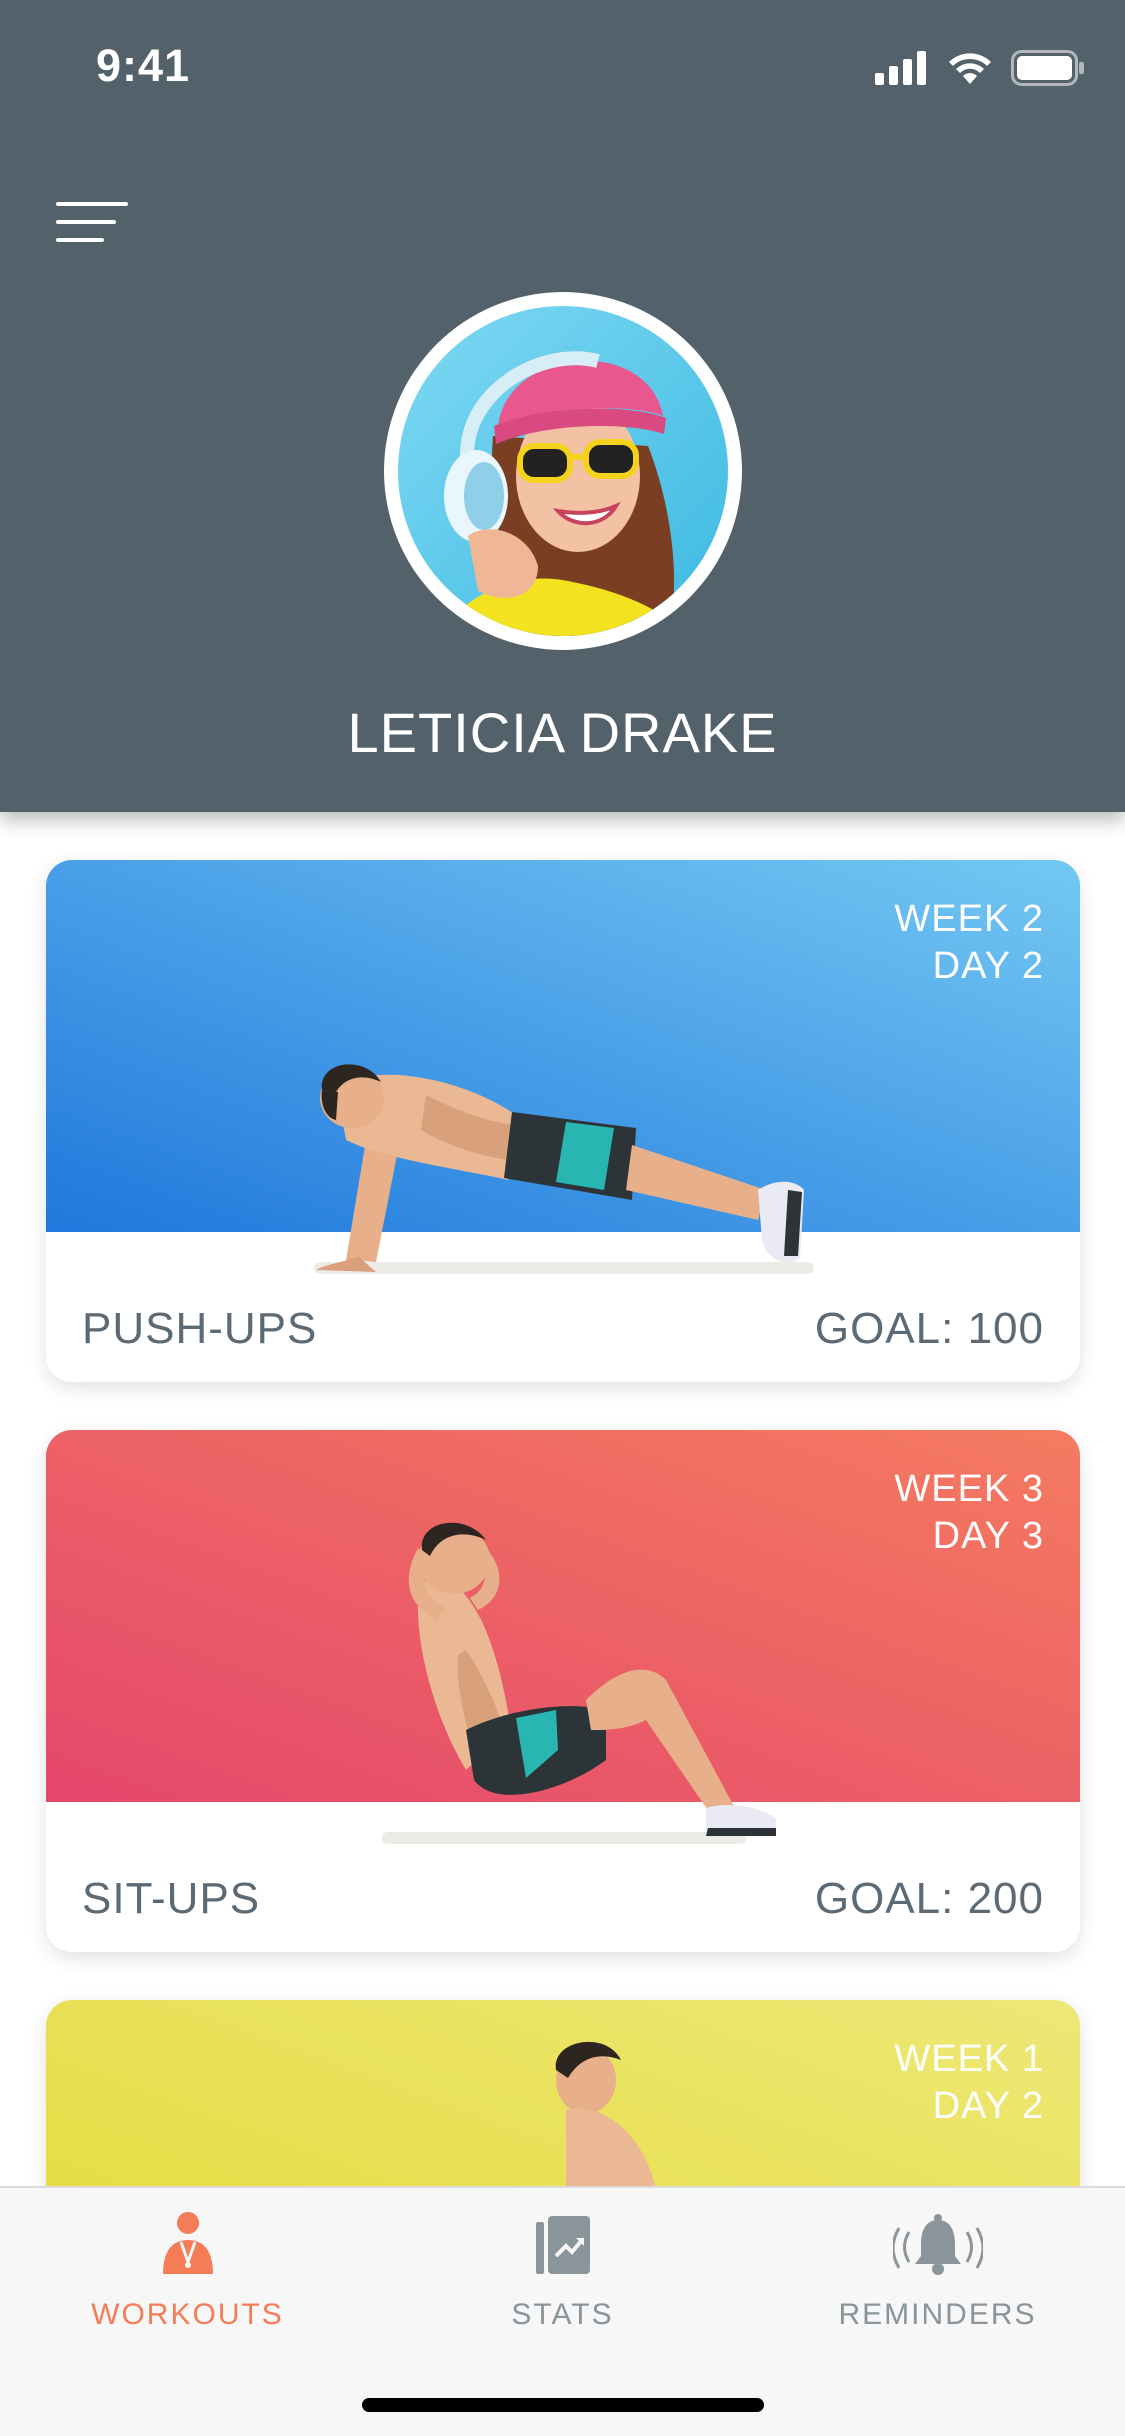  I want to click on trainer-icon, so click(188, 2243).